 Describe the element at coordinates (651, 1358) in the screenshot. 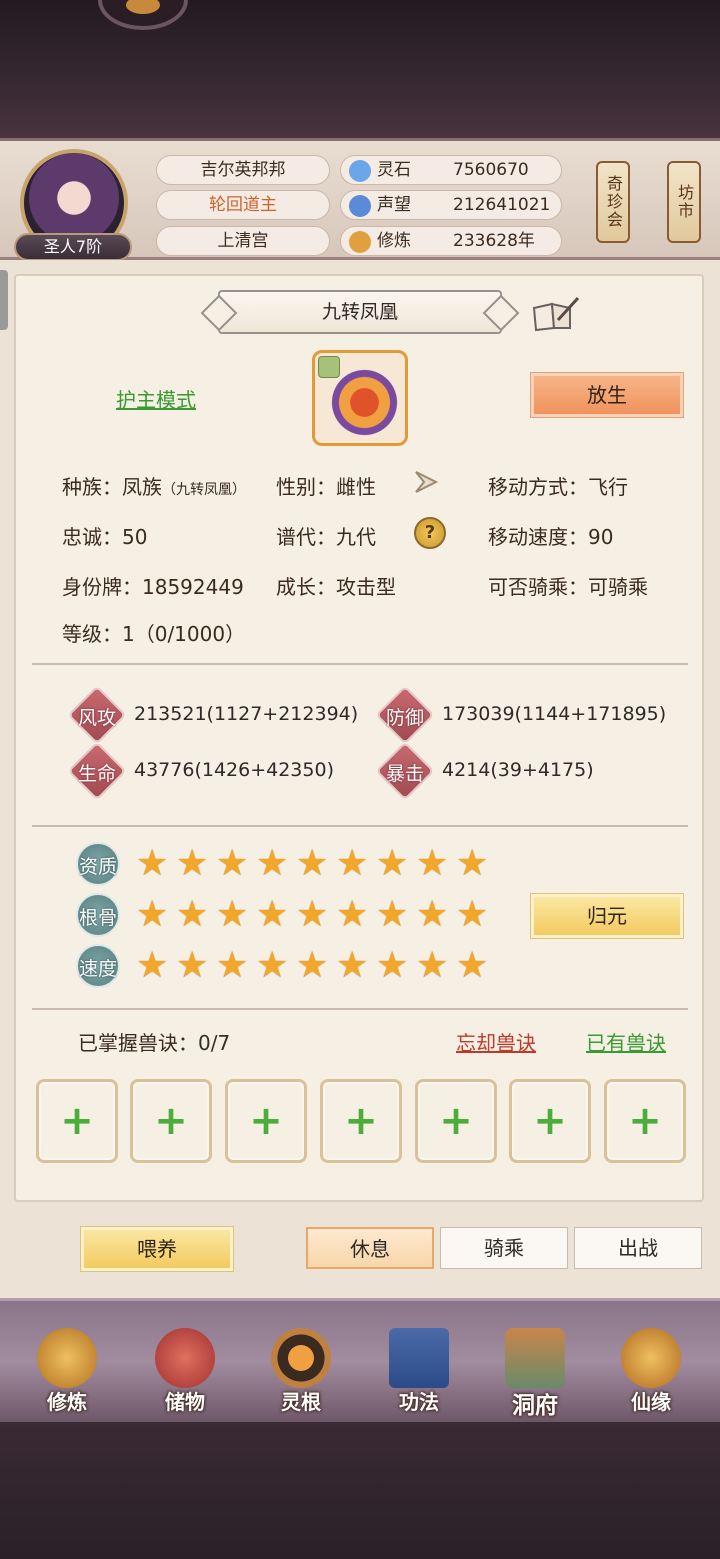

I see `fate-gourd-icon` at that location.